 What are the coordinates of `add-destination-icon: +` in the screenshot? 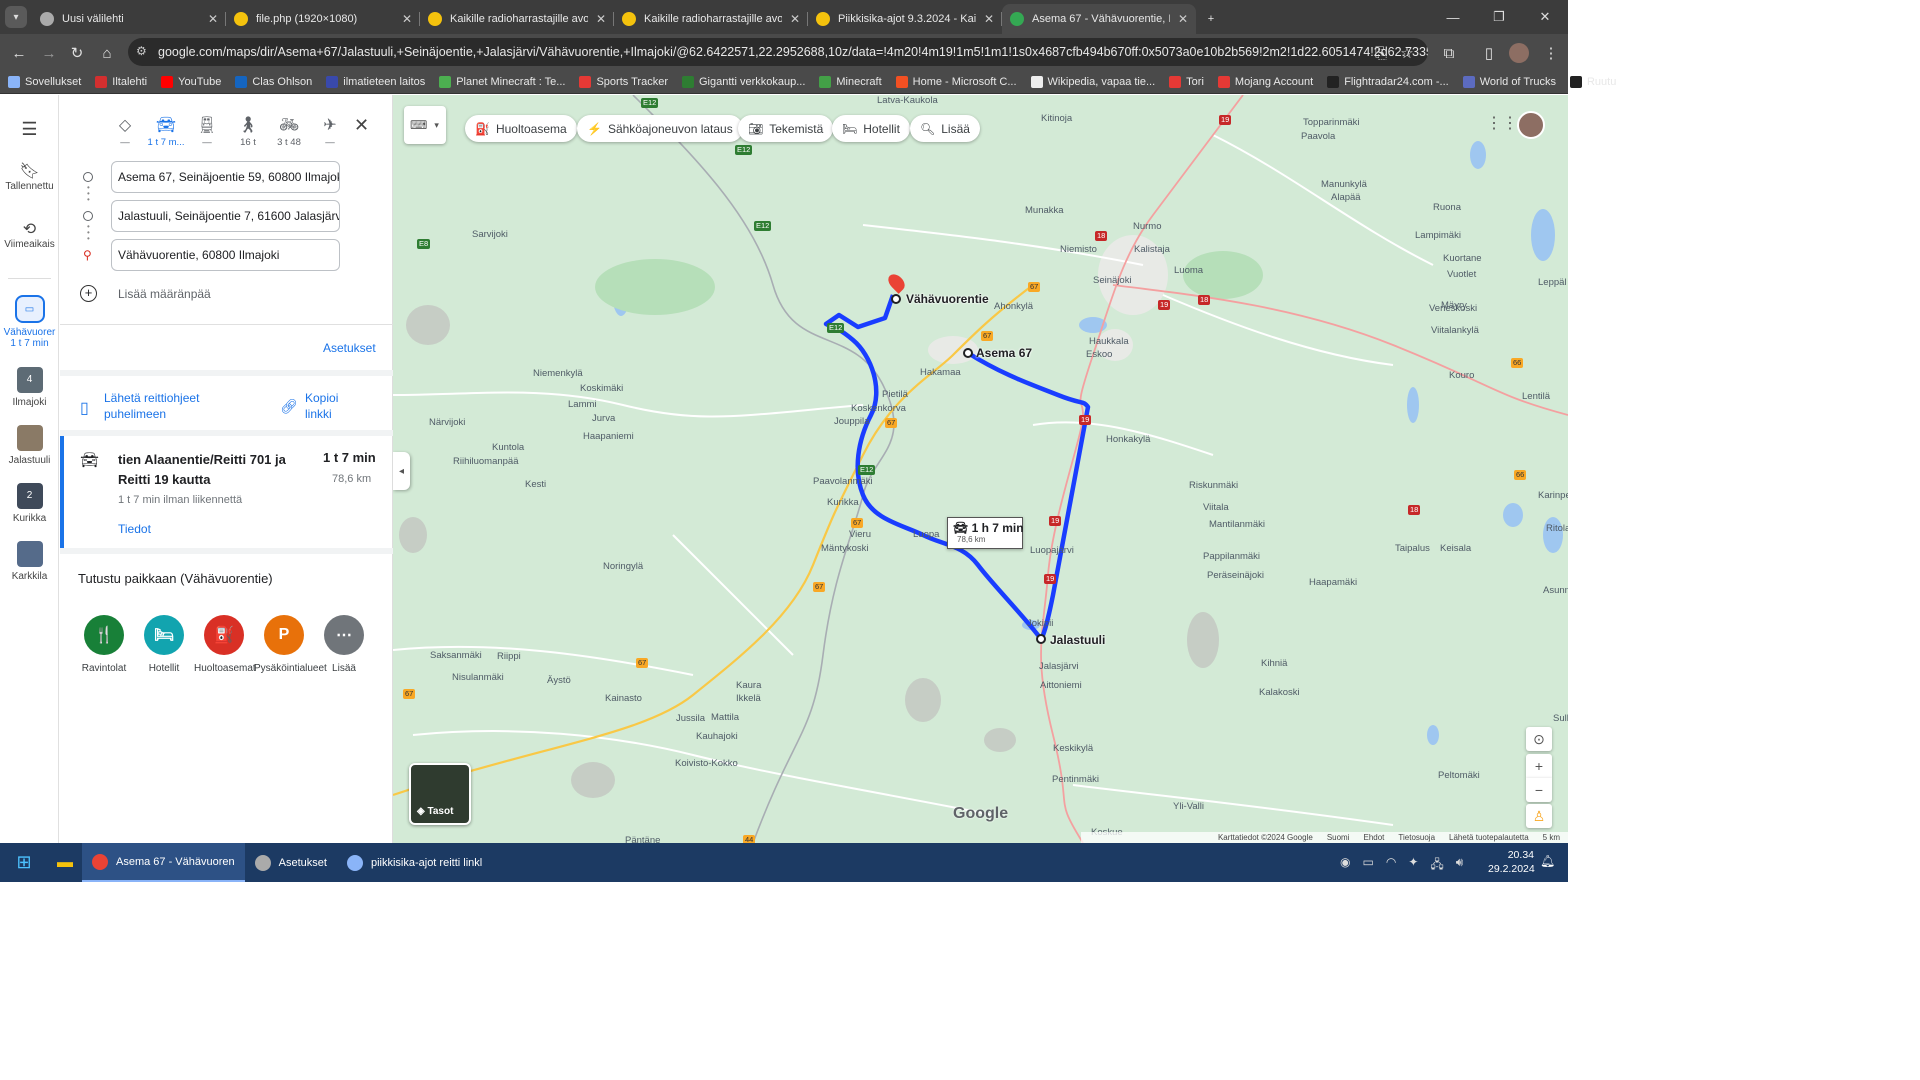 It's located at (88, 293).